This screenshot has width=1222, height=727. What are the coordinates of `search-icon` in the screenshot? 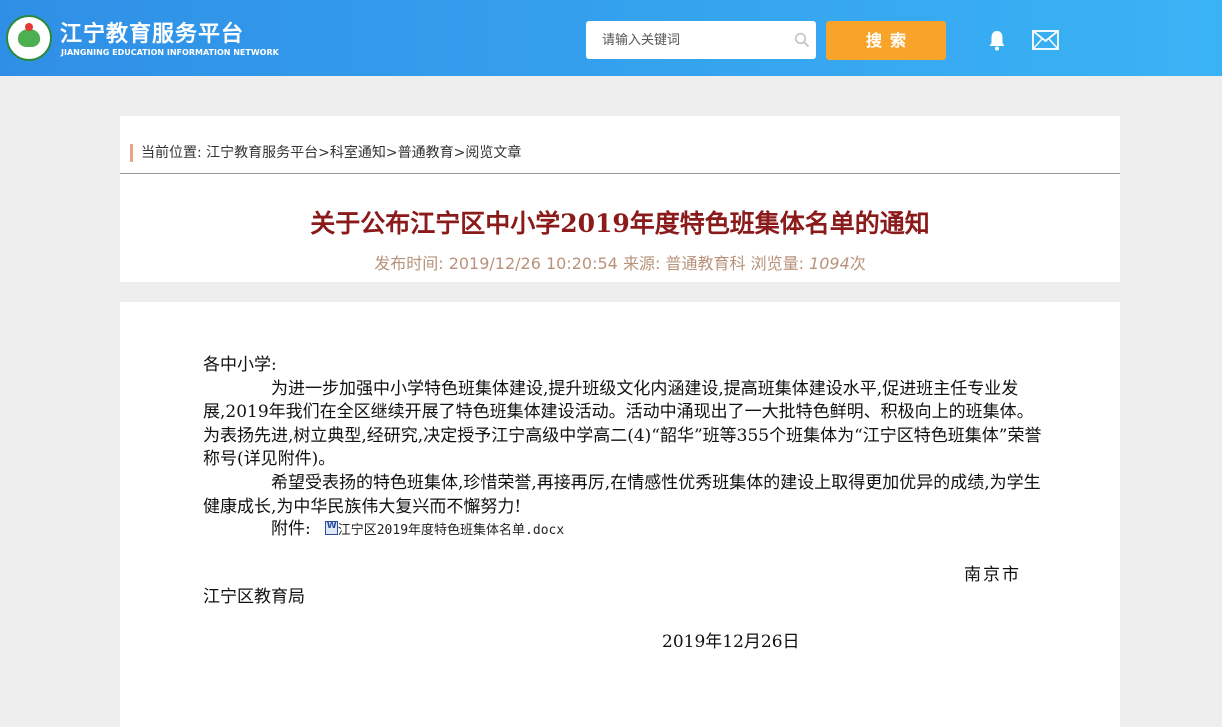 It's located at (802, 40).